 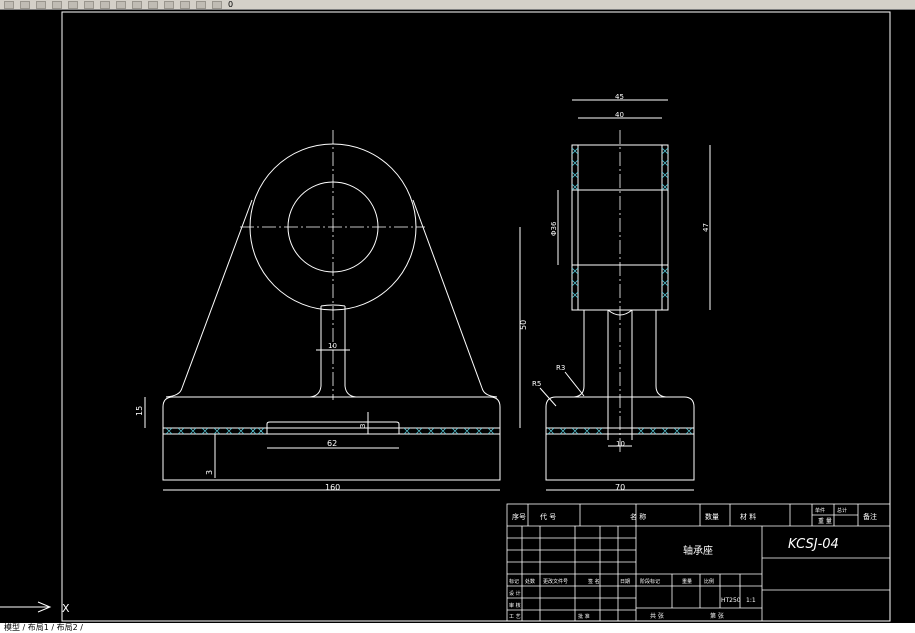 What do you see at coordinates (574, 384) in the screenshot?
I see `leader-r3` at bounding box center [574, 384].